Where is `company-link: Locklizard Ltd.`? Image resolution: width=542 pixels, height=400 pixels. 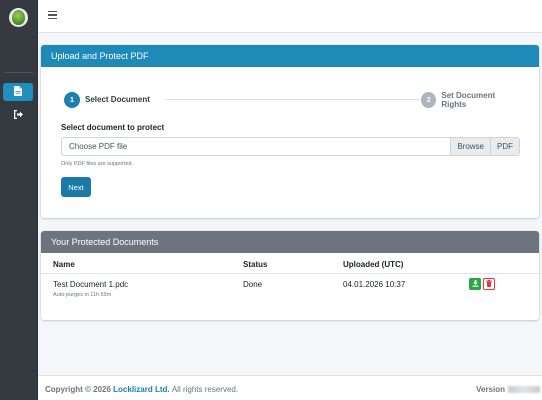 company-link: Locklizard Ltd. is located at coordinates (141, 389).